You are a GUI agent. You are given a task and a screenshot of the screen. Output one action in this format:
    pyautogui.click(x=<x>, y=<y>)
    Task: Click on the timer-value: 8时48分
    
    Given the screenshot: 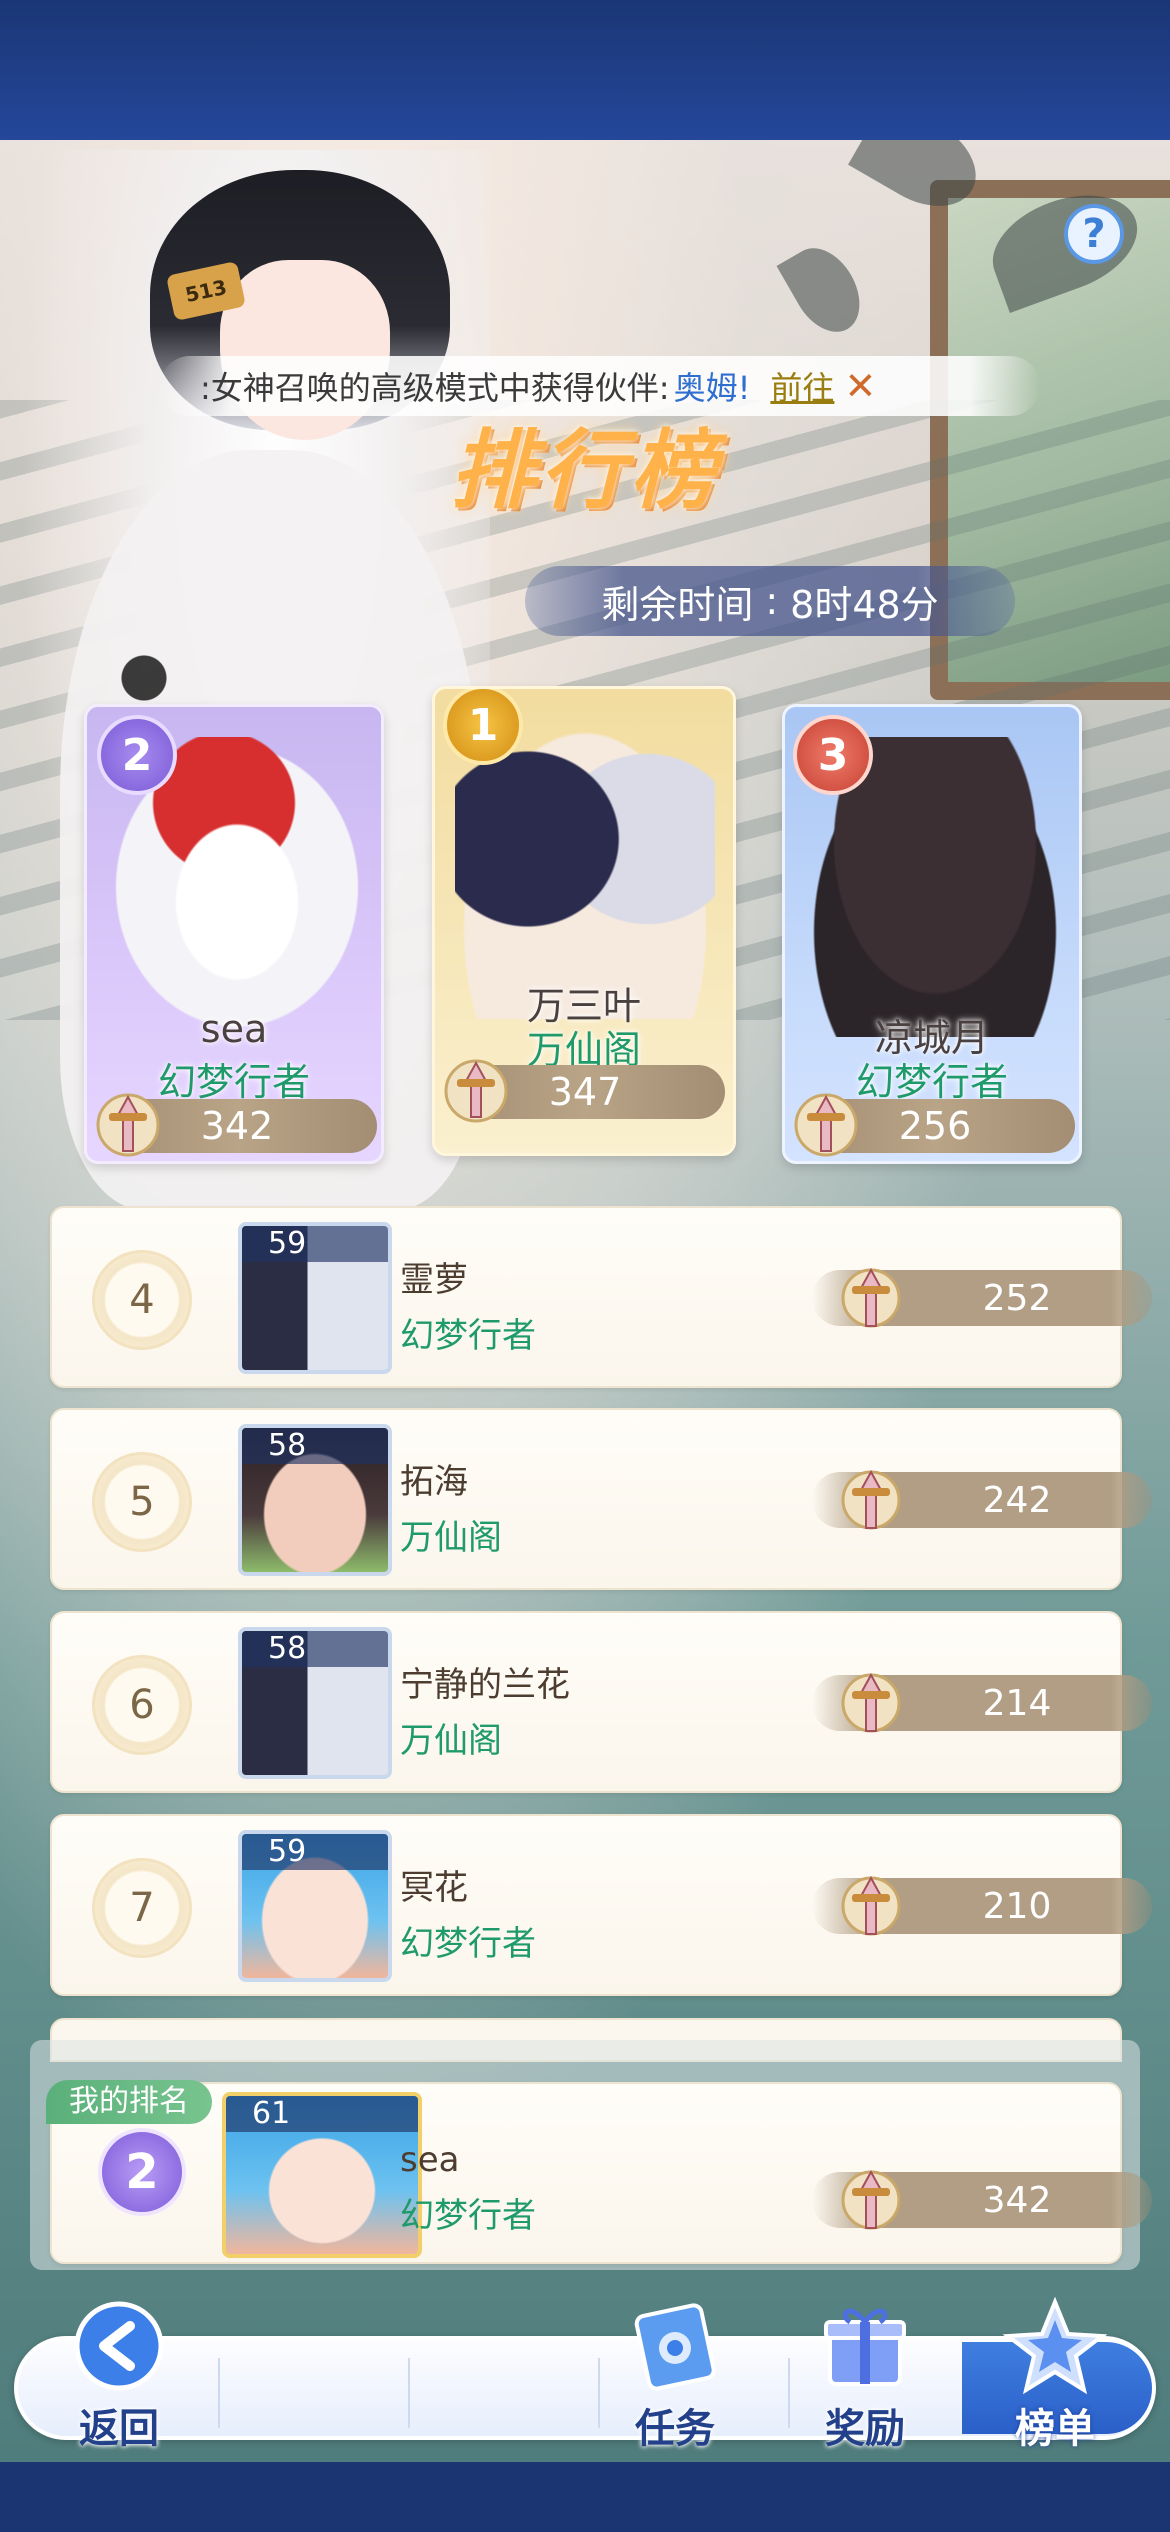 What is the action you would take?
    pyautogui.click(x=864, y=604)
    